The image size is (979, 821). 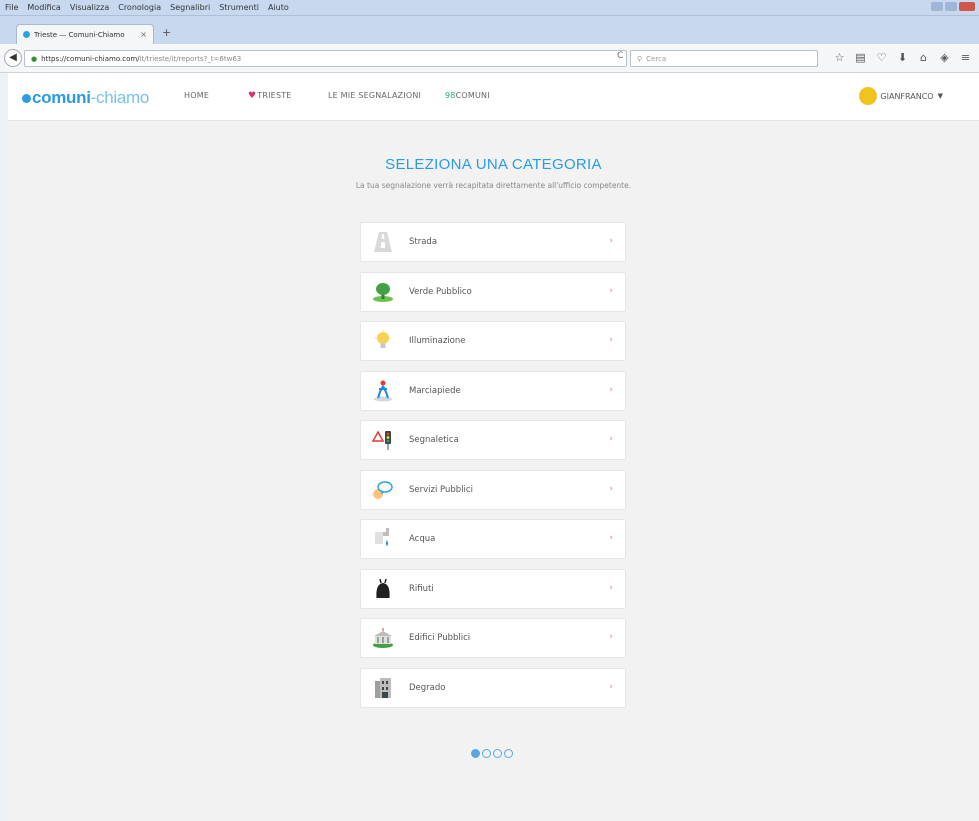 I want to click on home-icon: ⌂, so click(x=923, y=57).